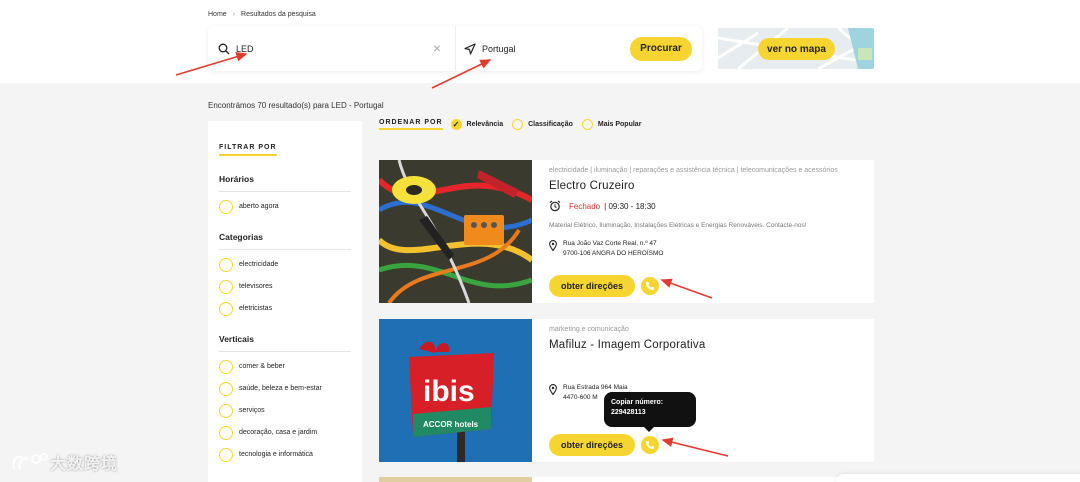 This screenshot has height=482, width=1080. What do you see at coordinates (285, 264) in the screenshot?
I see `filter-option-electricidade: electricidade` at bounding box center [285, 264].